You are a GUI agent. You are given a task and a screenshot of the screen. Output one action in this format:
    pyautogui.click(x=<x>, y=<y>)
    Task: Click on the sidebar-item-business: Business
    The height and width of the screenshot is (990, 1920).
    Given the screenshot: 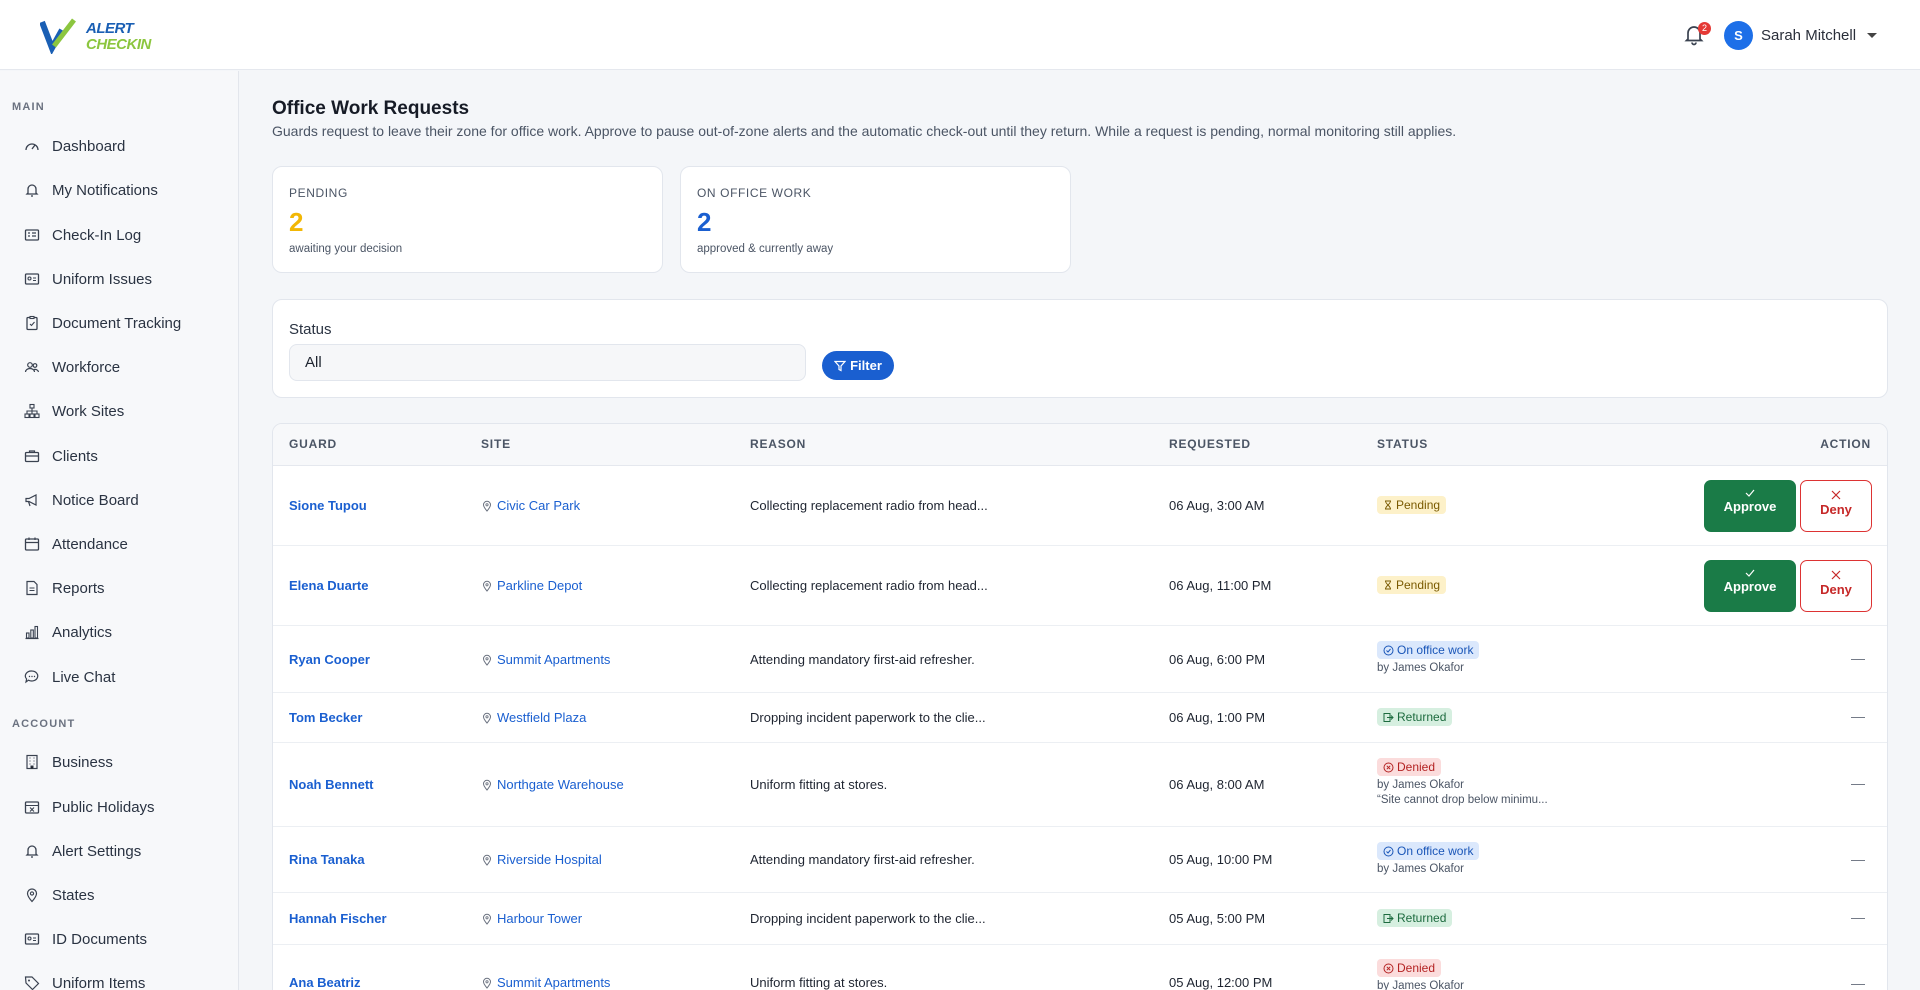 What is the action you would take?
    pyautogui.click(x=124, y=762)
    